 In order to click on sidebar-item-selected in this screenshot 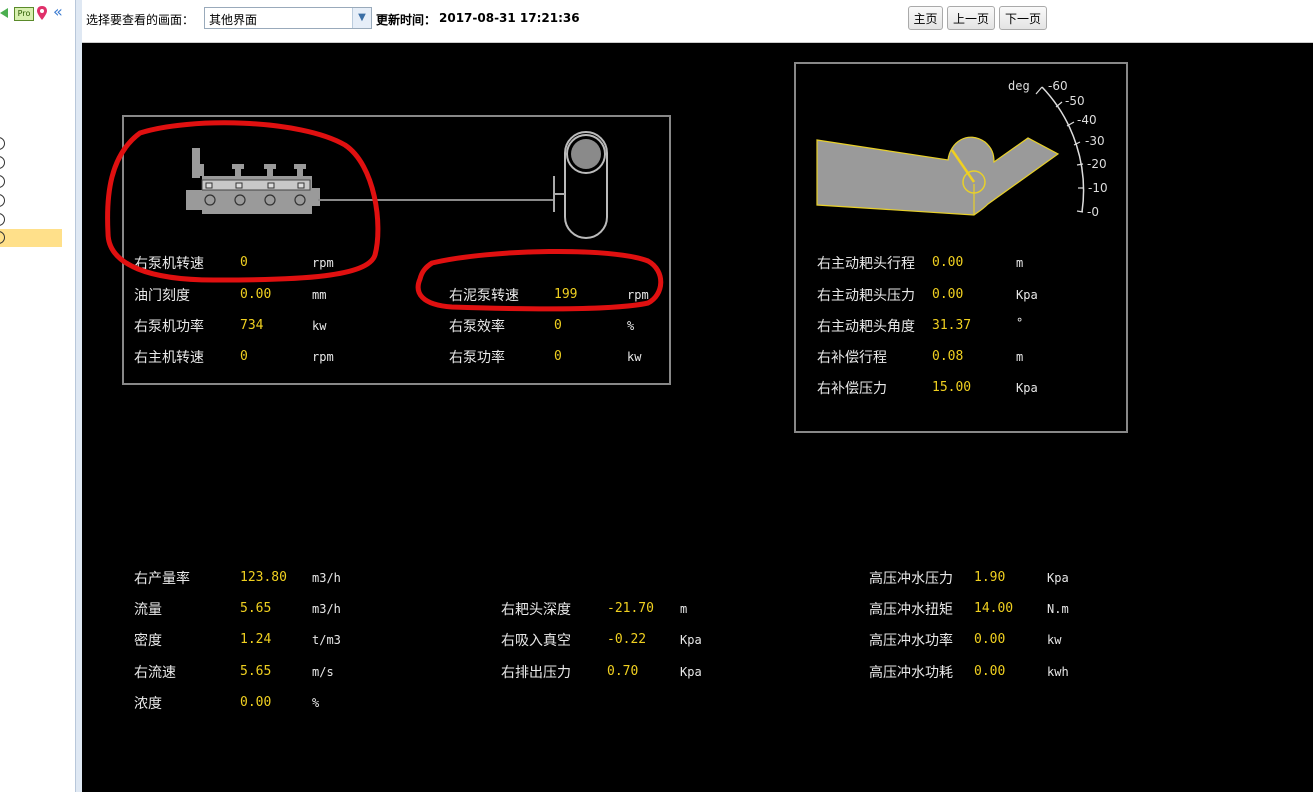, I will do `click(31, 238)`.